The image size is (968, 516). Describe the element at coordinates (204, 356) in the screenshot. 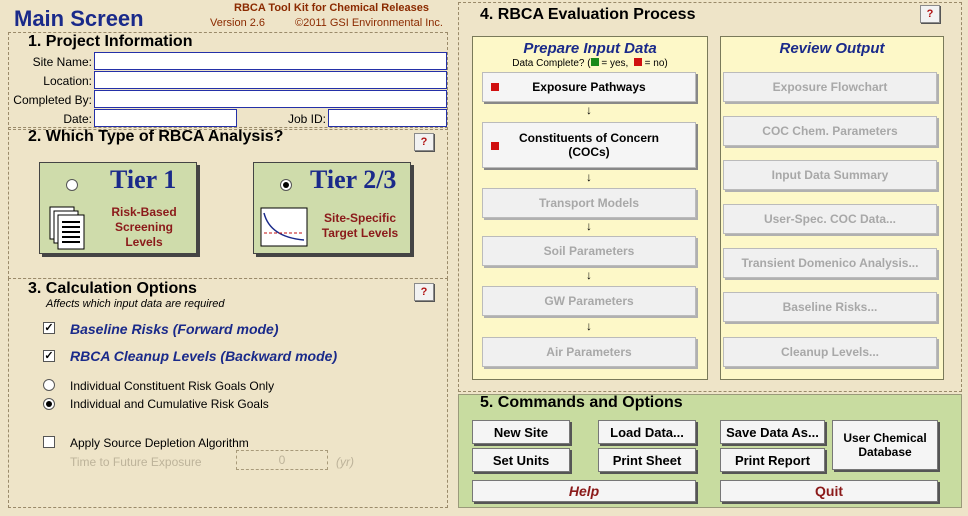

I see `cleanup-levels-label: RBCA Cleanup Levels (Backward mode)` at that location.